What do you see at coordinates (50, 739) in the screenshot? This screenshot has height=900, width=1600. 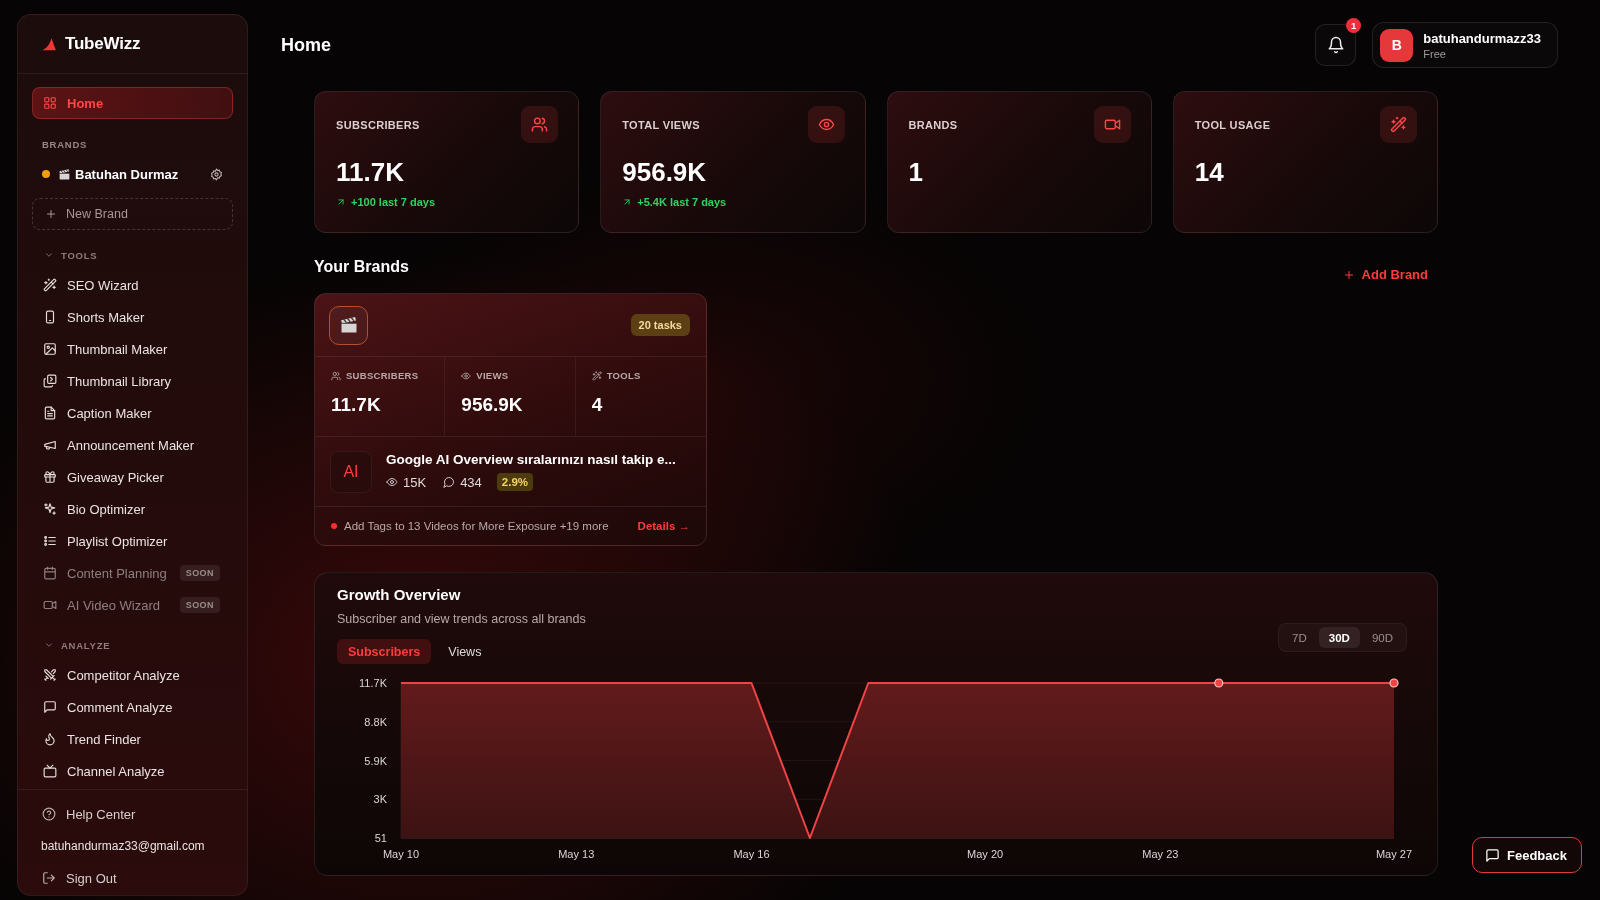 I see `flame-icon` at bounding box center [50, 739].